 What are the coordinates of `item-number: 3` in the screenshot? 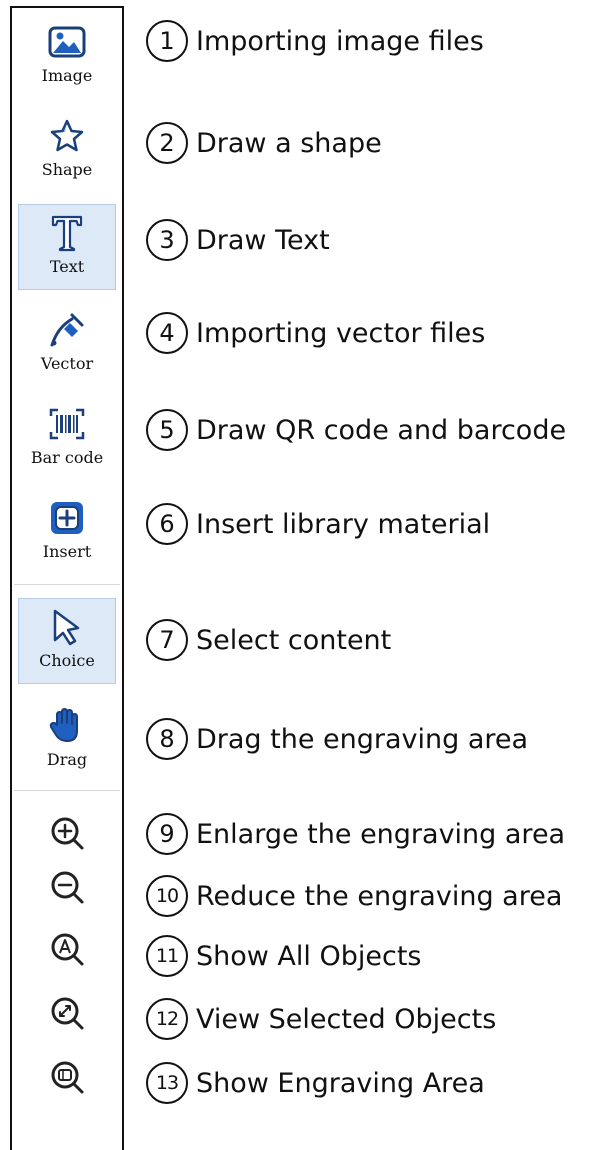 It's located at (167, 240).